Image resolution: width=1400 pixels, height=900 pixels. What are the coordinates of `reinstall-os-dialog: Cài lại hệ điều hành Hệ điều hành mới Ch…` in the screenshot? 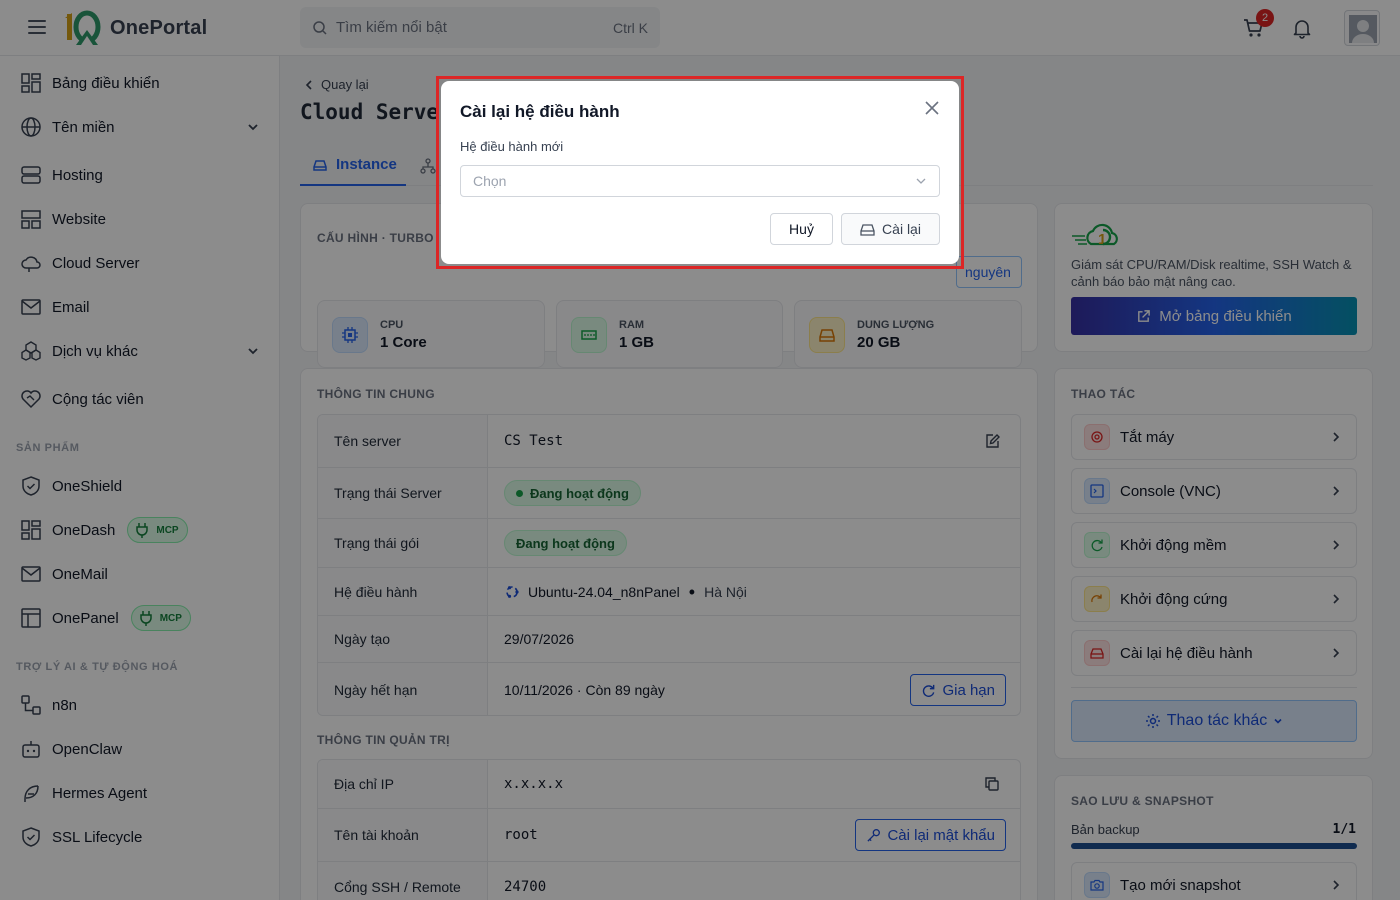 It's located at (700, 172).